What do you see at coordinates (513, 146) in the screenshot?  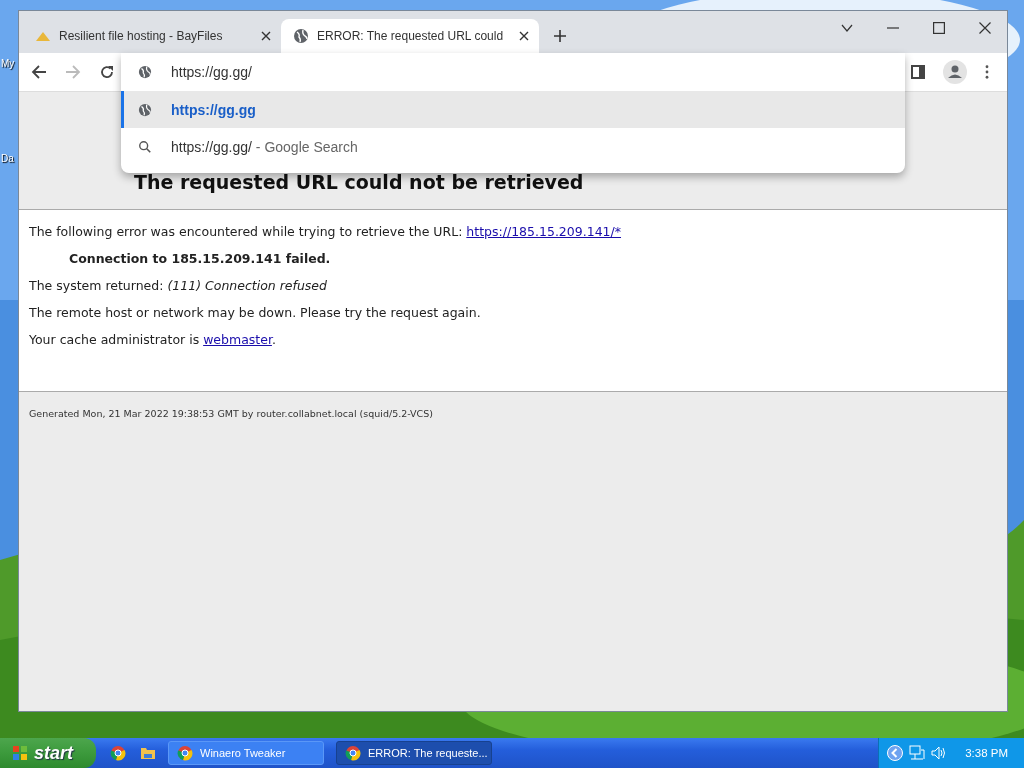 I see `suggestion-item: https://gg.gg/ - Google Search` at bounding box center [513, 146].